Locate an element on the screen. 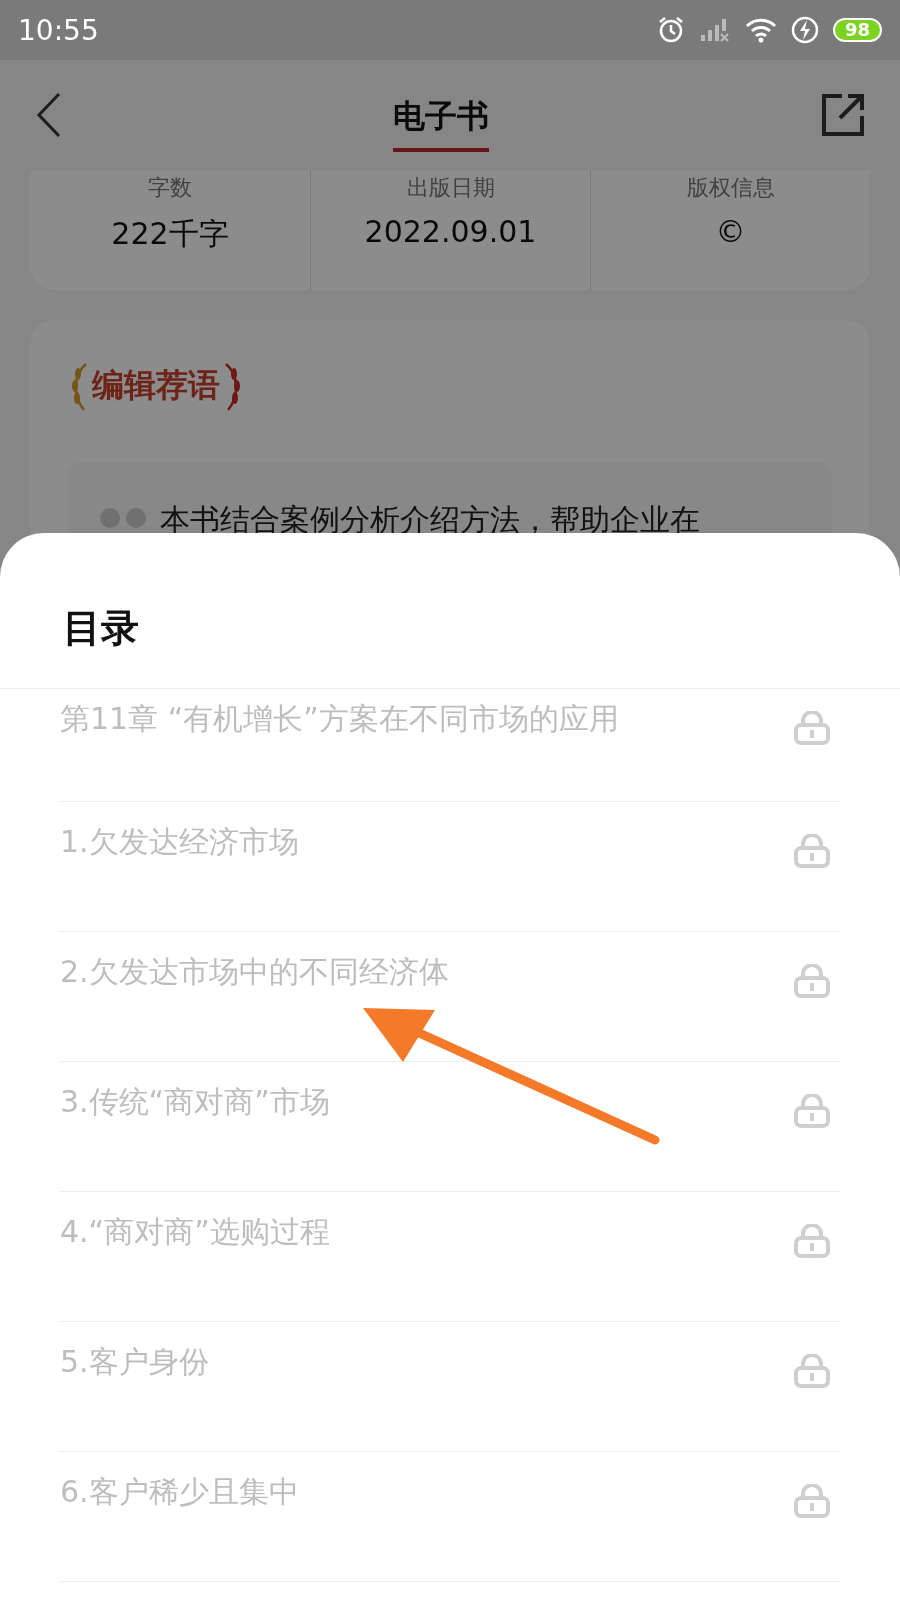 The width and height of the screenshot is (900, 1600). stat-value: © is located at coordinates (730, 231).